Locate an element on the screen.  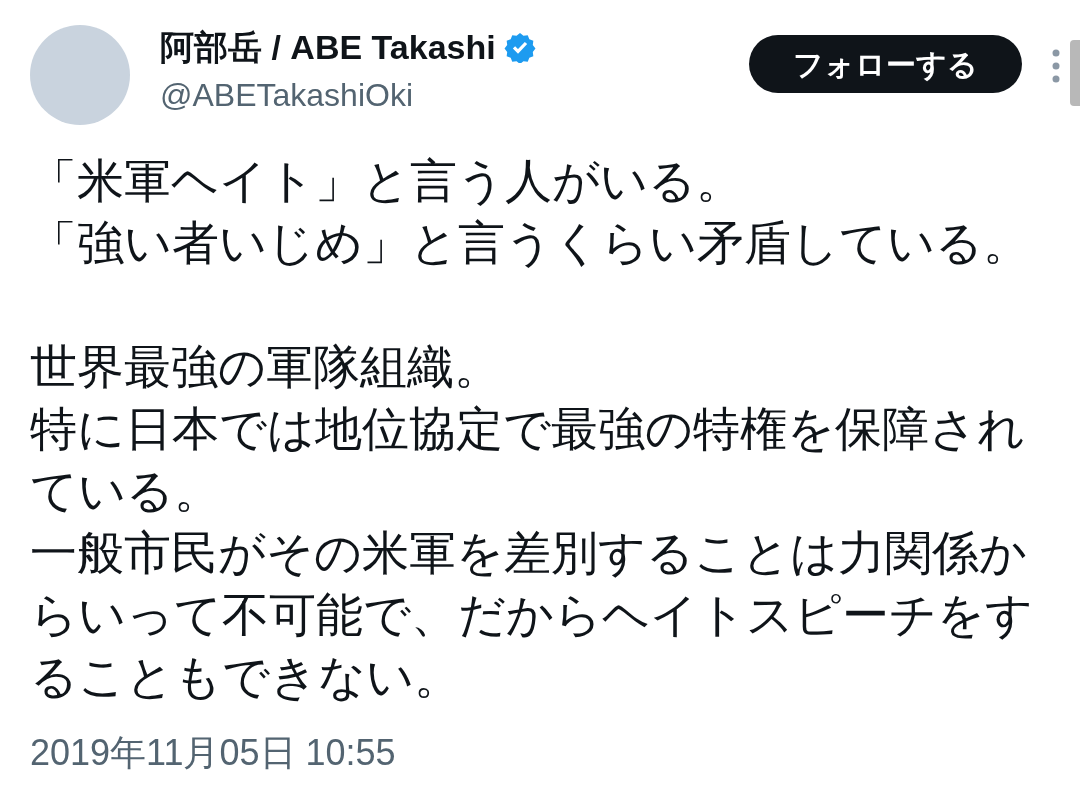
more-options-icon is located at coordinates (1056, 66).